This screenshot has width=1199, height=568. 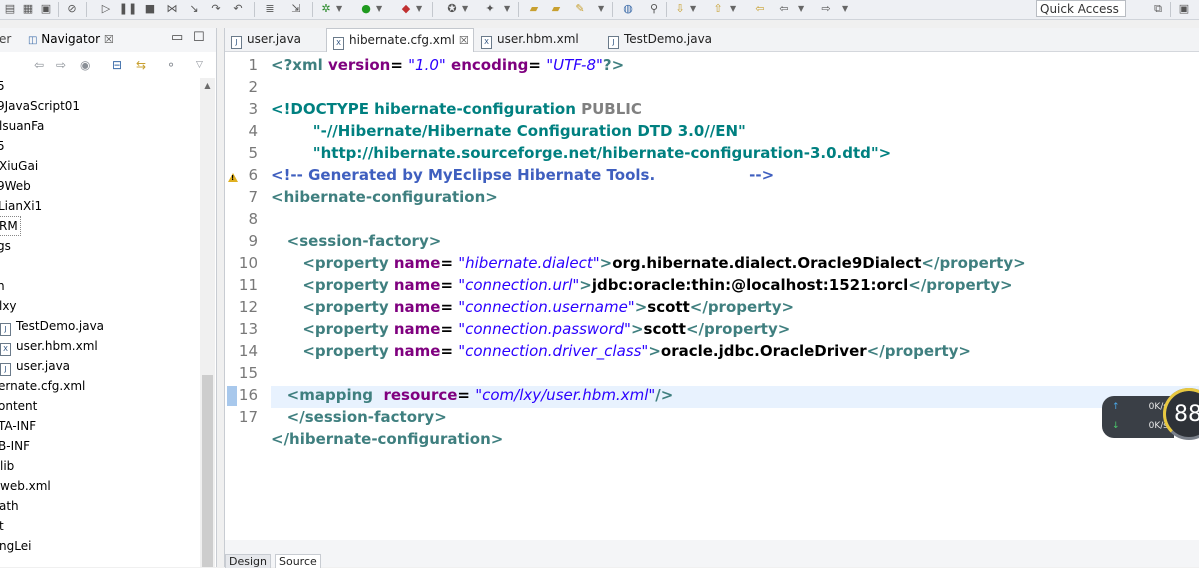 I want to click on search-icon: ⚲, so click(x=654, y=9).